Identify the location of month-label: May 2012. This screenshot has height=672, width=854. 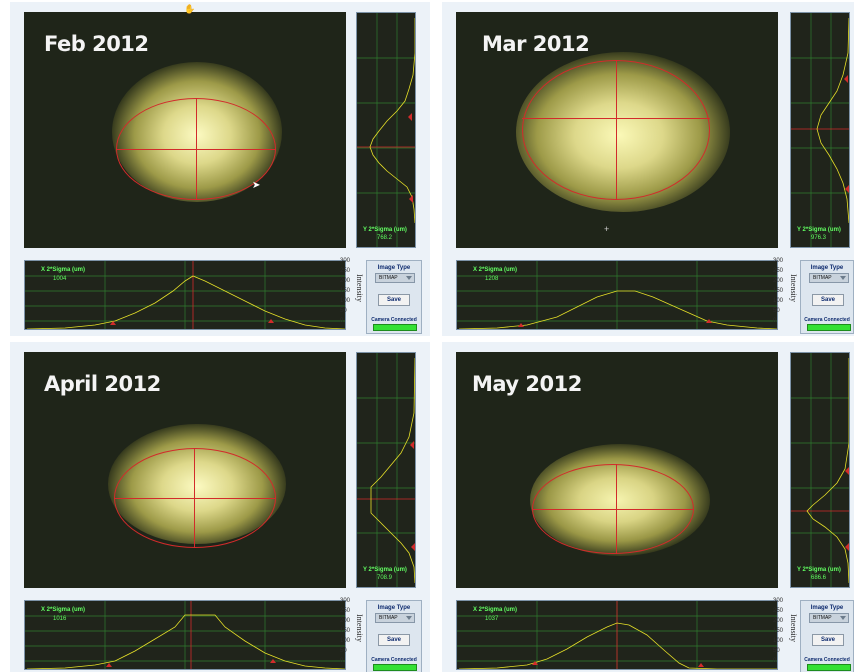
(527, 384).